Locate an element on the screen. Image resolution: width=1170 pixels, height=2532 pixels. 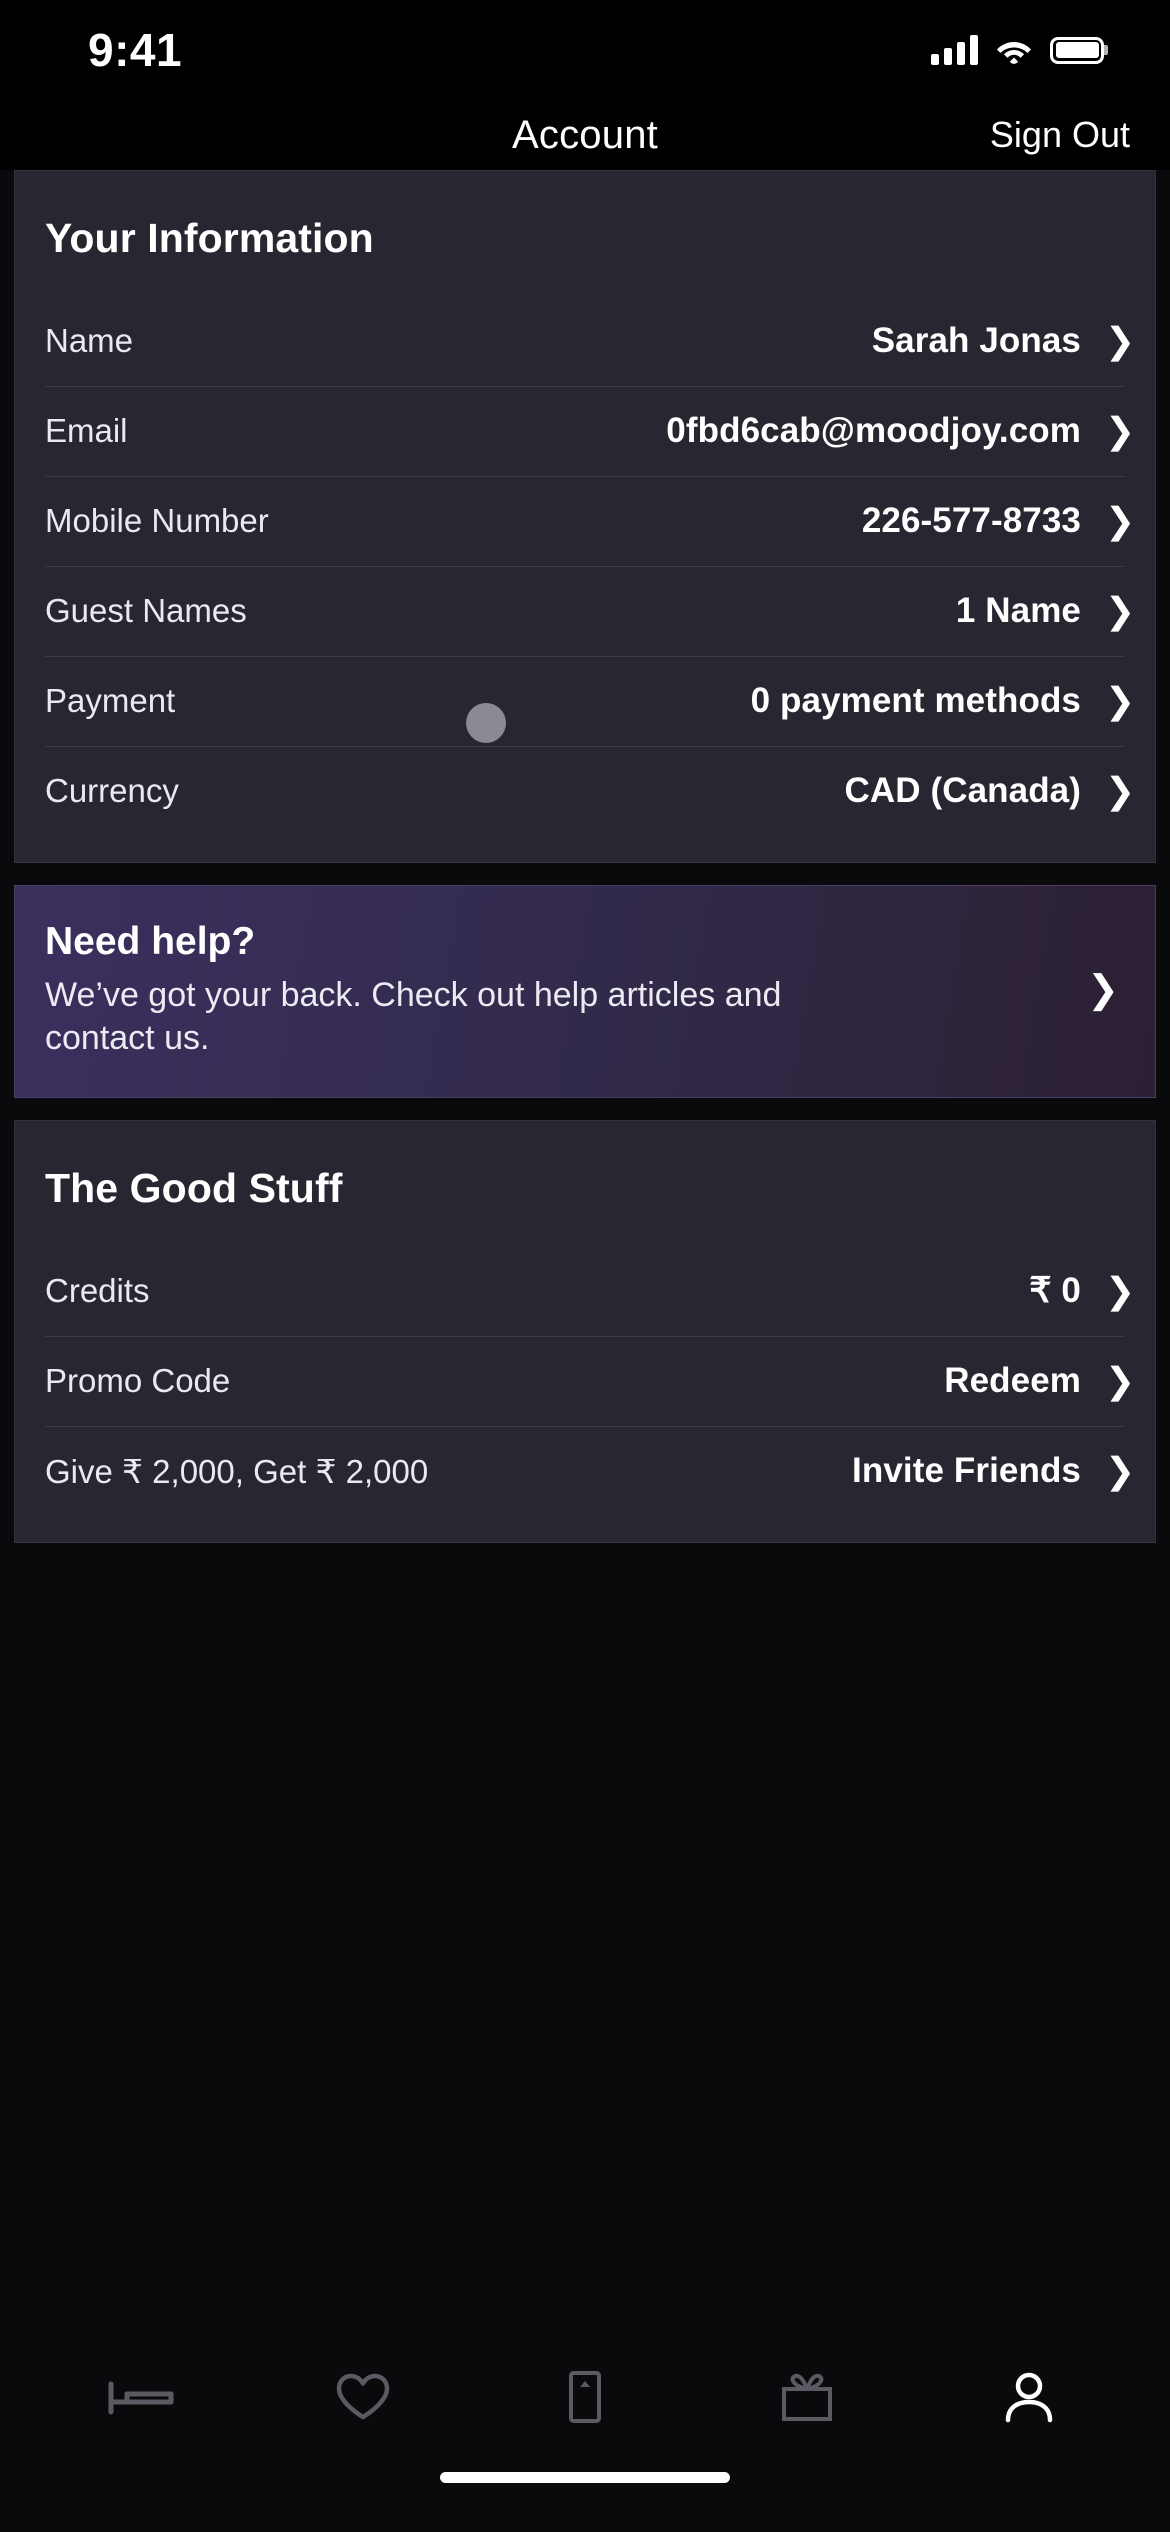
row-value: 0 payment methods is located at coordinates (915, 700).